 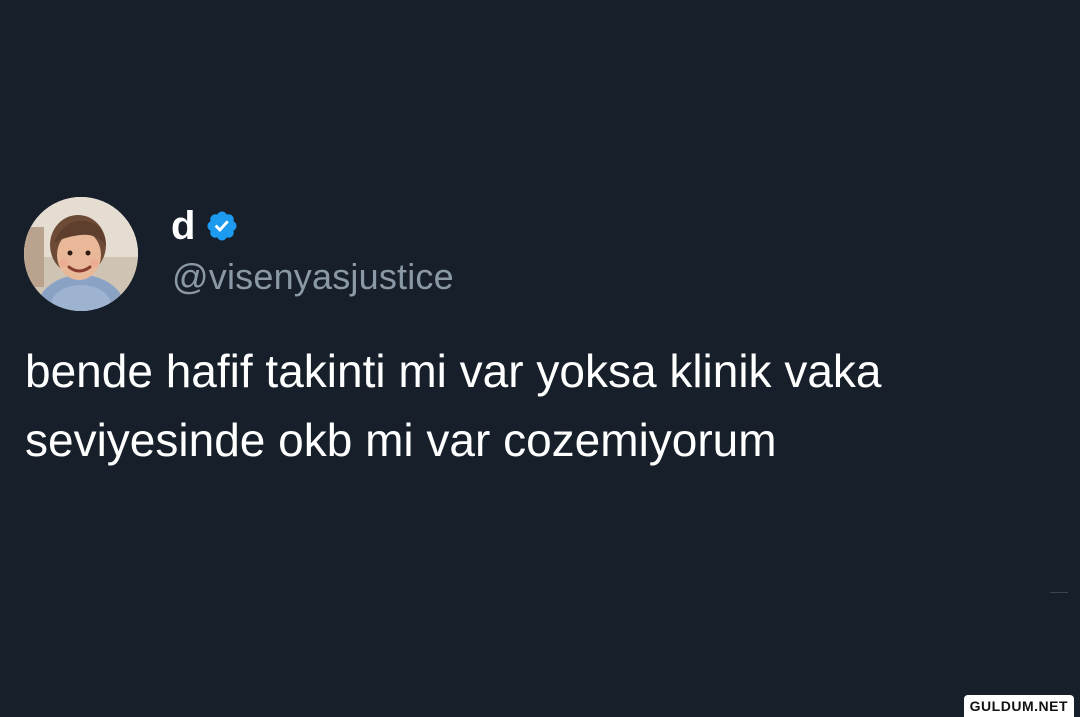 I want to click on verified-badge-icon, so click(x=222, y=226).